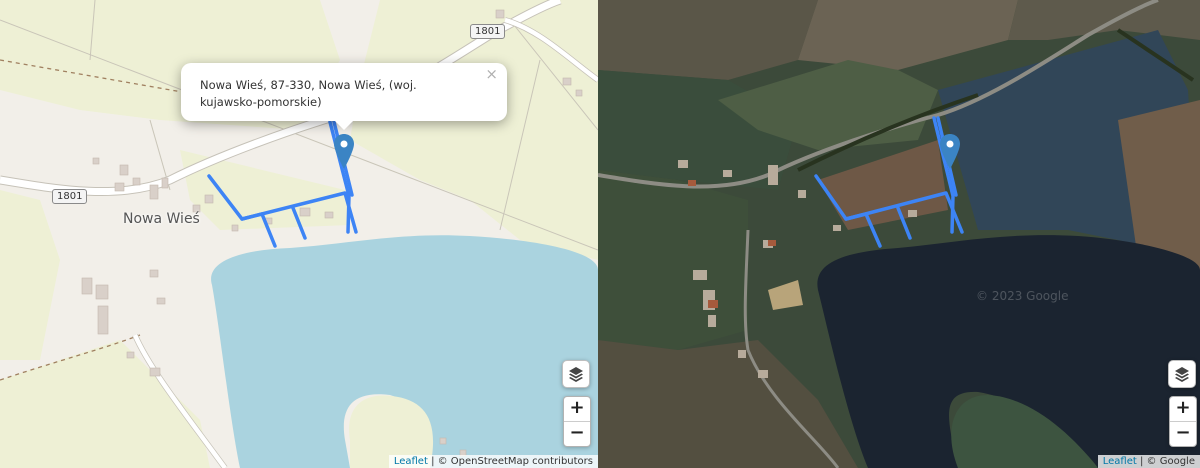 The image size is (1200, 468). Describe the element at coordinates (515, 461) in the screenshot. I see `attribution-text: © OpenStreetMap contributors` at that location.